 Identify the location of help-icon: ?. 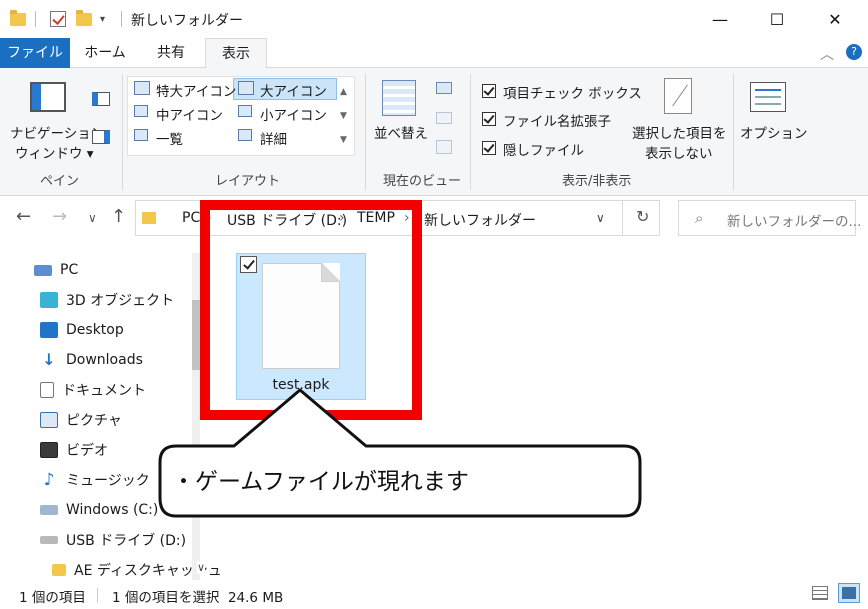
(854, 52).